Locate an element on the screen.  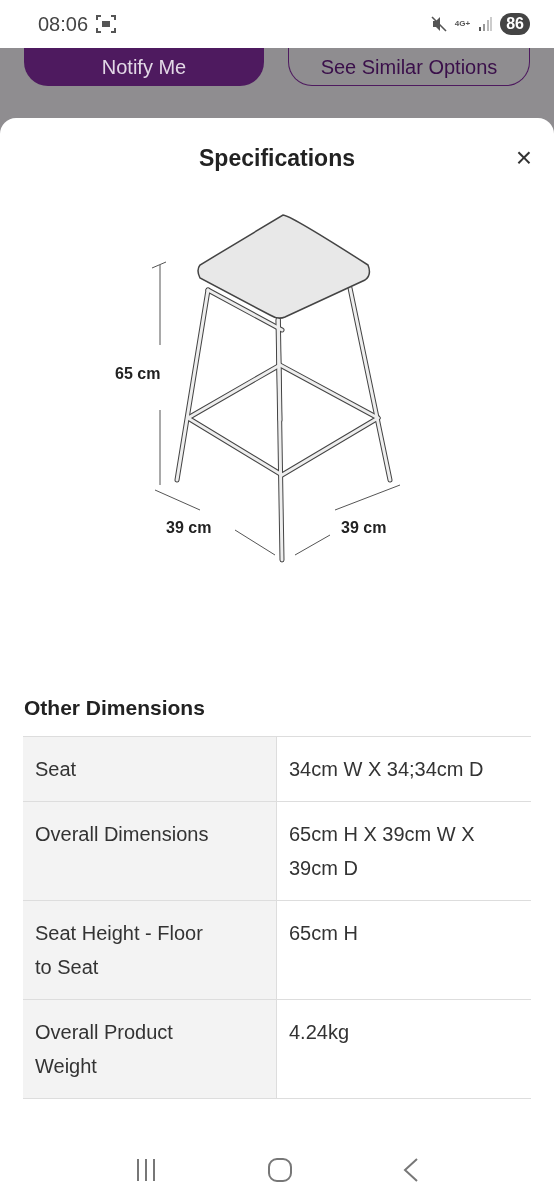
table-cell: Overall Product Weight is located at coordinates (150, 1048).